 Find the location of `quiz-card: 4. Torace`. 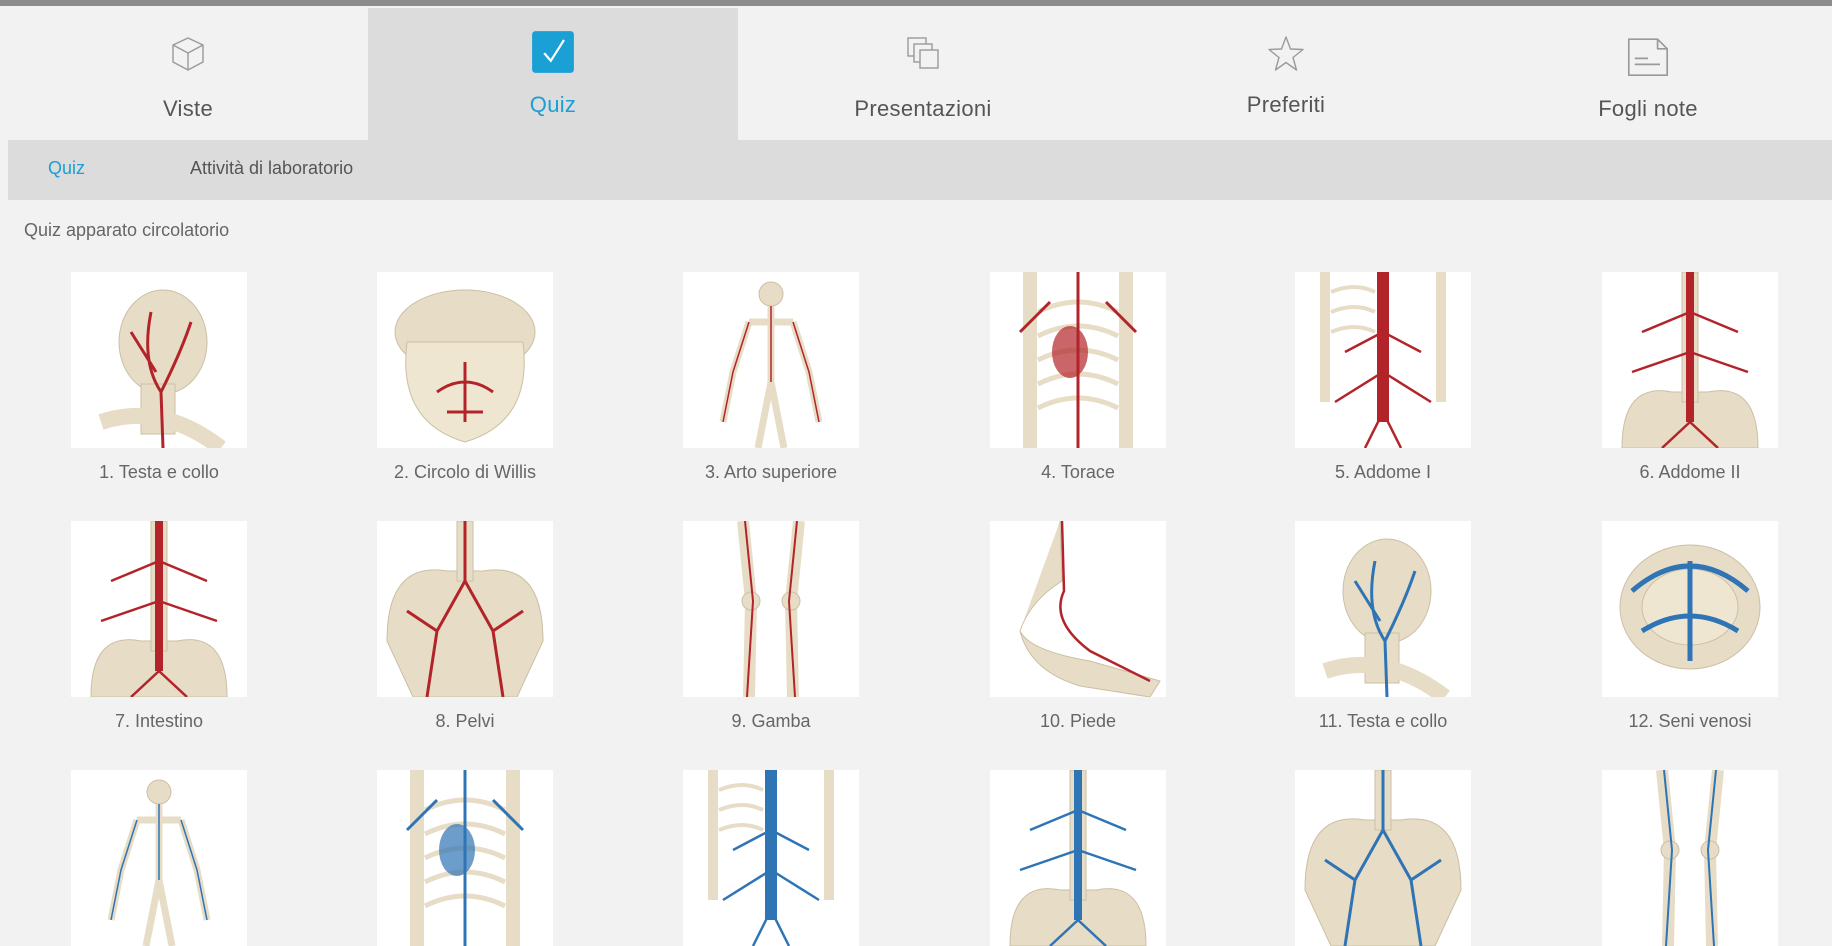

quiz-card: 4. Torace is located at coordinates (1078, 377).